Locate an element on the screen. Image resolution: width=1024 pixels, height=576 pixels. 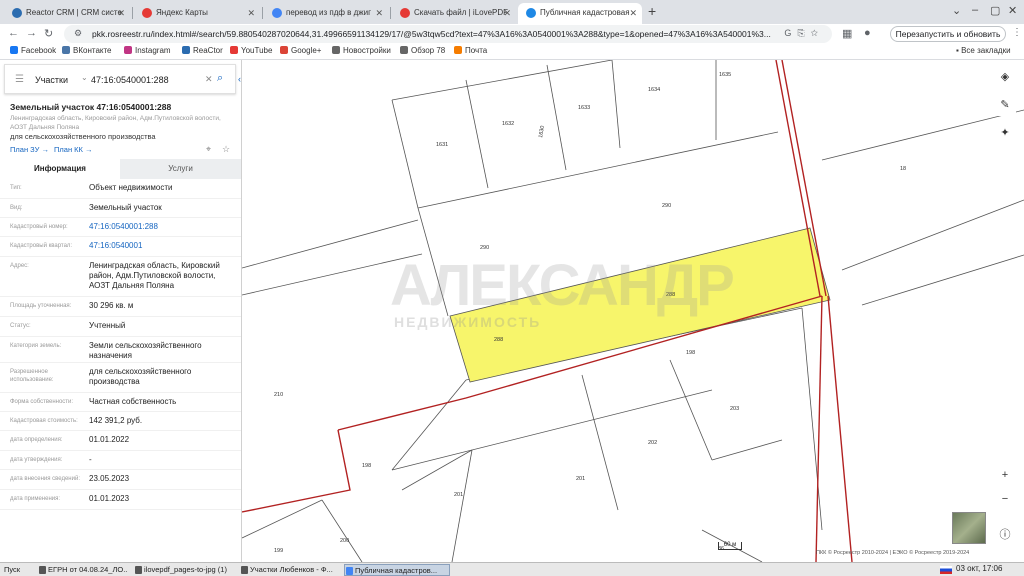
facebook-icon is located at coordinates (14, 50).